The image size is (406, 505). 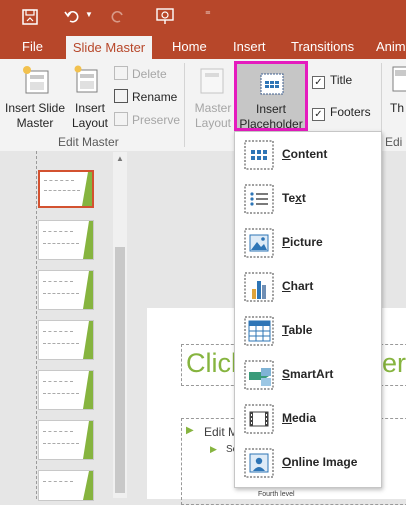 I want to click on insert-placeholder-label-2: Placeholder, so click(x=271, y=124).